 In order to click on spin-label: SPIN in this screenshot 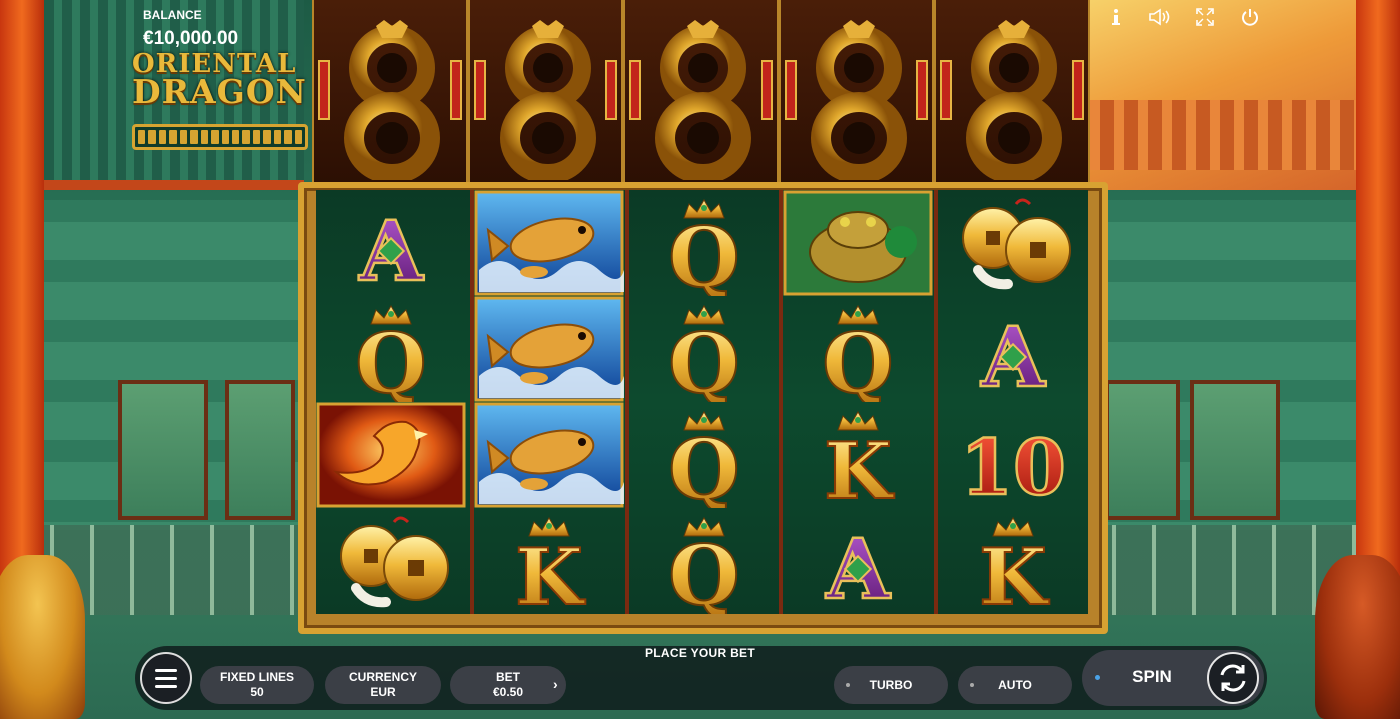, I will do `click(1152, 677)`.